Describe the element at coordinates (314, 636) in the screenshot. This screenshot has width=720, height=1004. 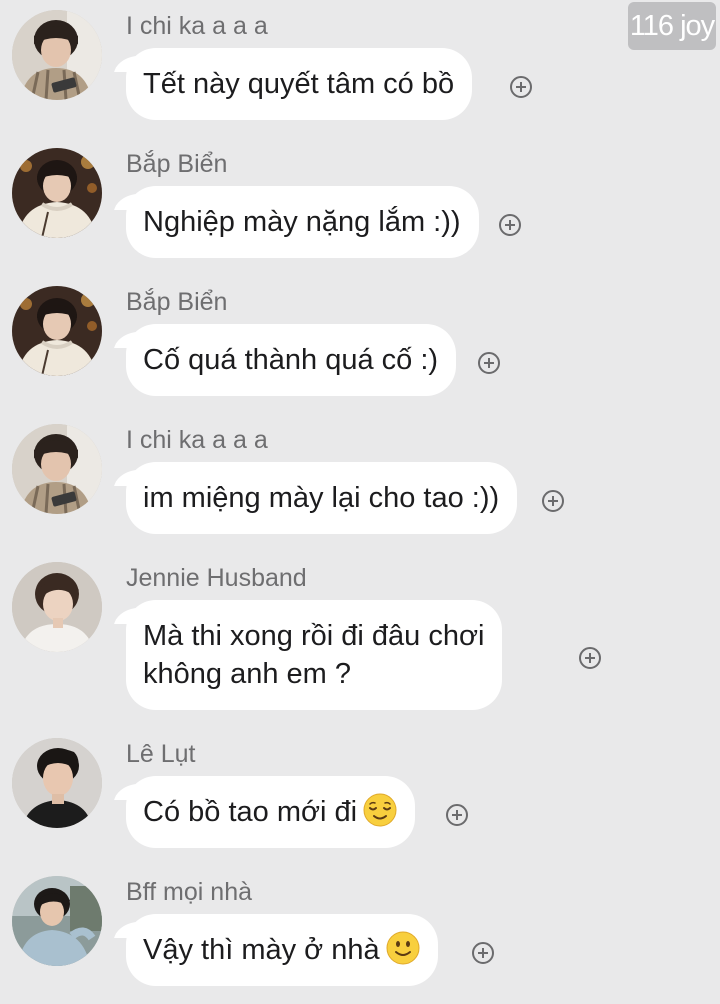
I see `message-text-line: Mà thi xong rồi đi đâu chơi` at that location.